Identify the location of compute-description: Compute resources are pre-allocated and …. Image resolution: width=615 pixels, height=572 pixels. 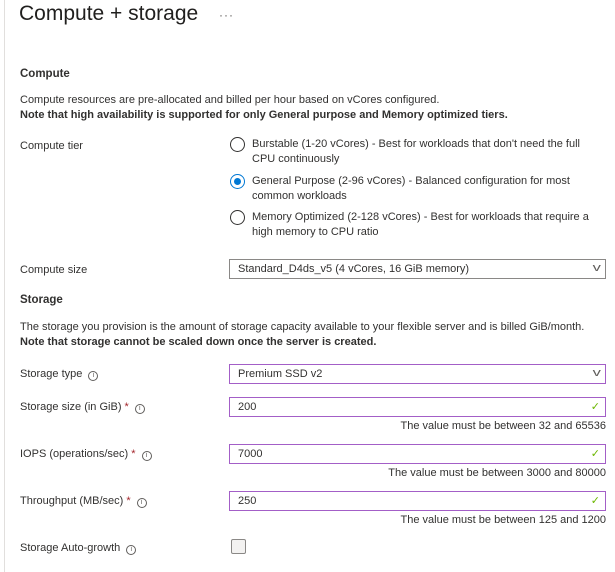
(230, 100).